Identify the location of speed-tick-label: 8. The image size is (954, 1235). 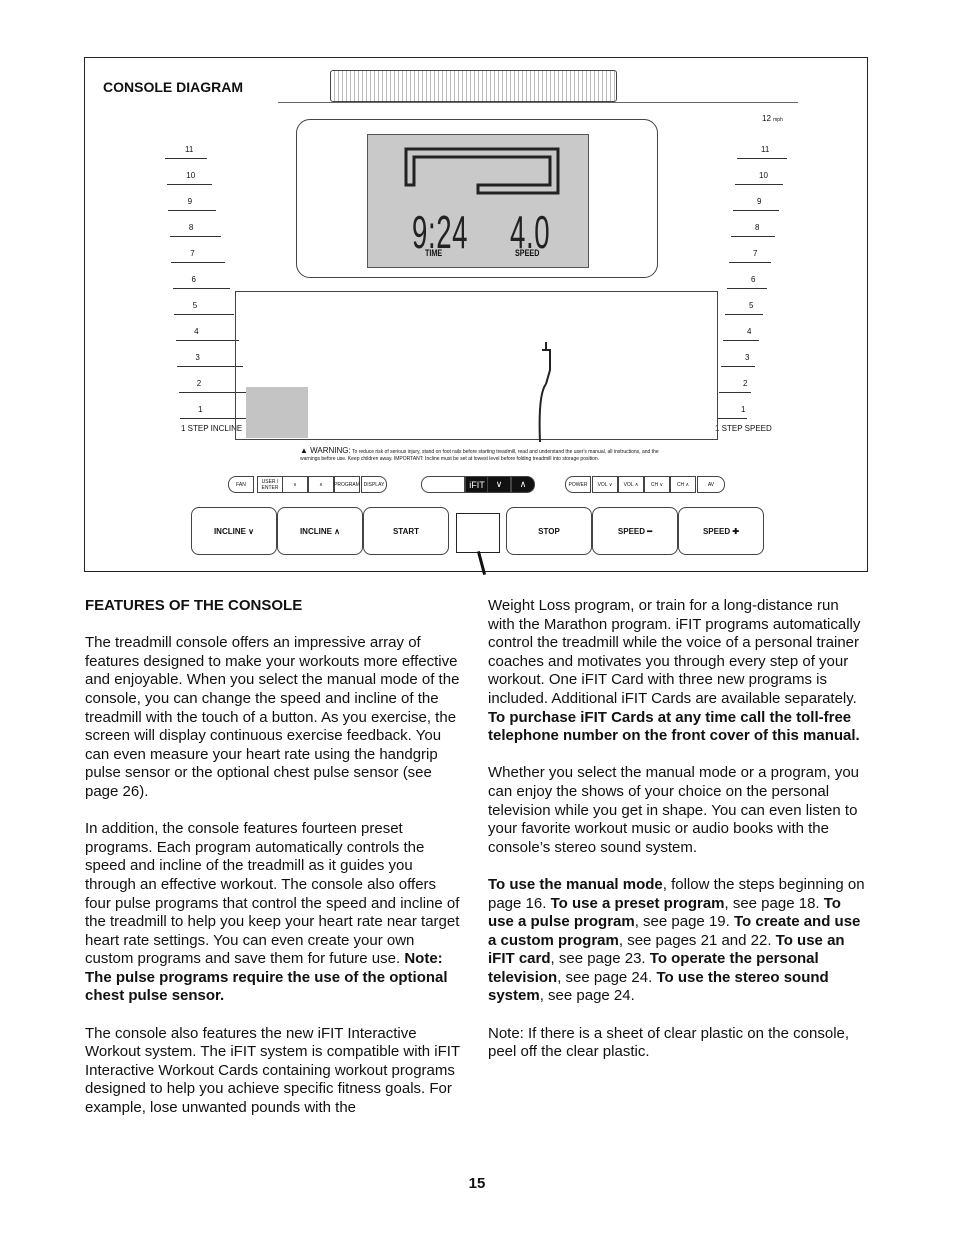
(757, 227).